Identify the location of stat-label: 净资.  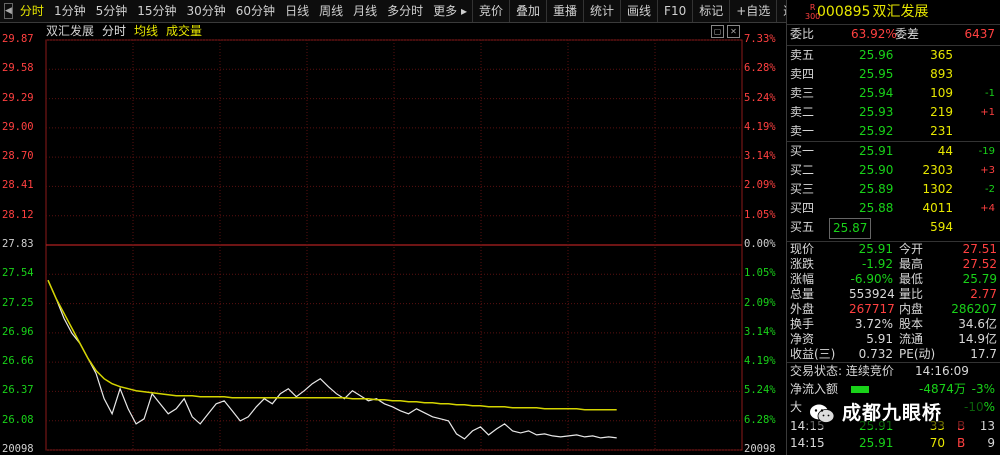
(802, 339).